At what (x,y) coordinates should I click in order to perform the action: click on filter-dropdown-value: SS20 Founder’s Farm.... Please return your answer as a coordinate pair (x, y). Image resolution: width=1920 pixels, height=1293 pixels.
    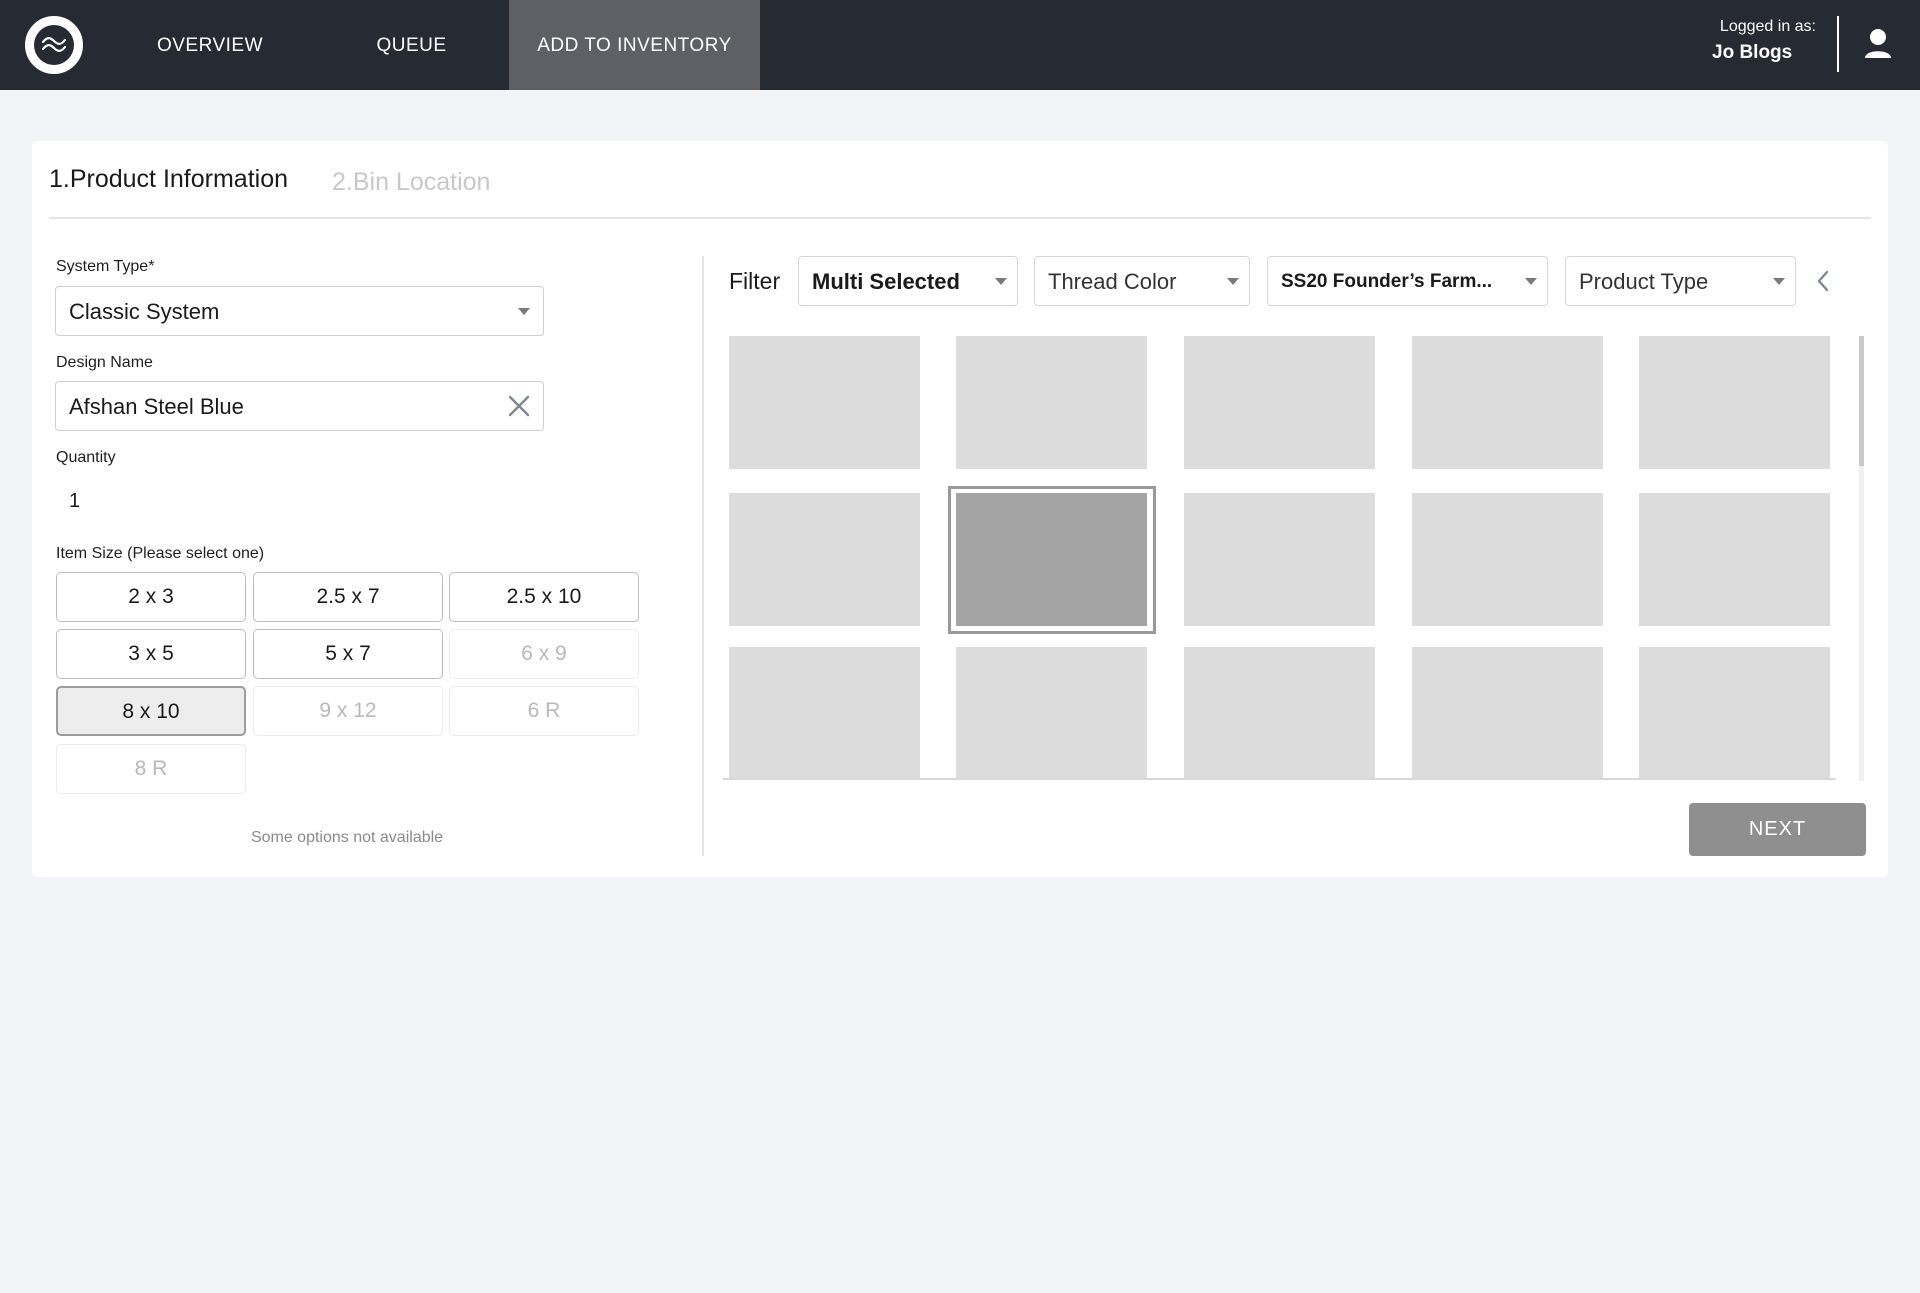
    Looking at the image, I should click on (1387, 281).